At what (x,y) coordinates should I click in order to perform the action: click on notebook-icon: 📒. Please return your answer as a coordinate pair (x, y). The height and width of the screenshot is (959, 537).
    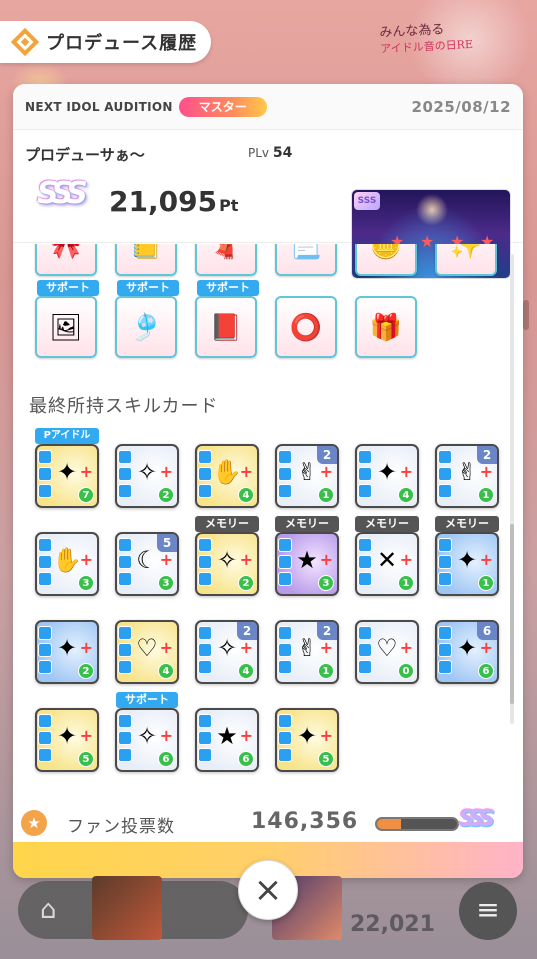
    Looking at the image, I should click on (146, 252).